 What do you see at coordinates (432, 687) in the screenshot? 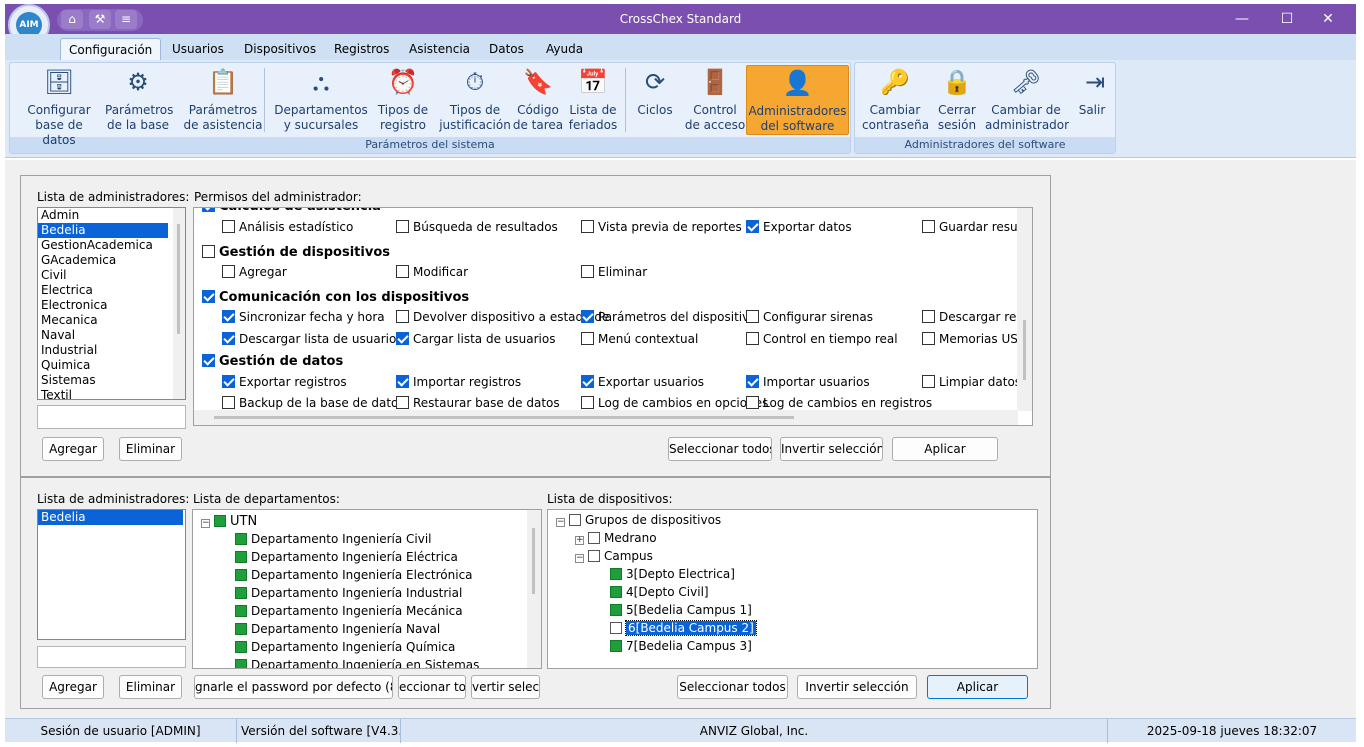
I see `select-all-depts-button: eccionar toc` at bounding box center [432, 687].